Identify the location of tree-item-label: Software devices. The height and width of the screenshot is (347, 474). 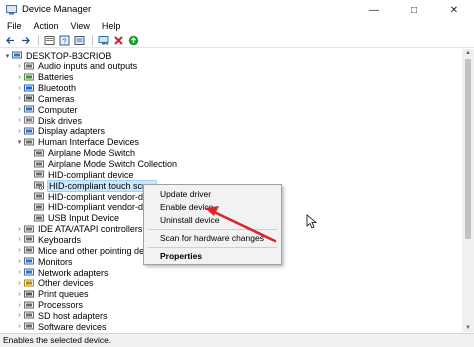
(72, 326).